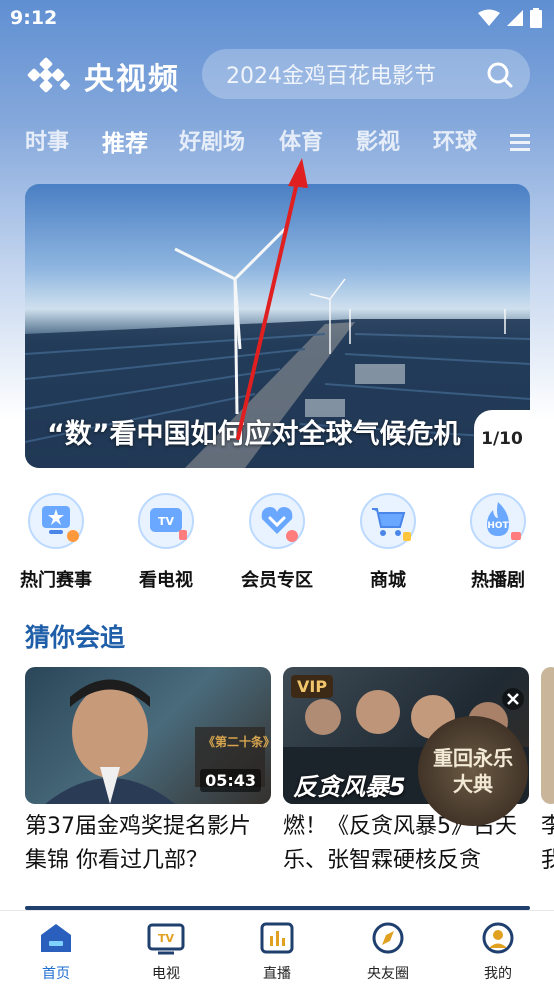 The width and height of the screenshot is (554, 984). Describe the element at coordinates (56, 974) in the screenshot. I see `nav-label: 首页` at that location.